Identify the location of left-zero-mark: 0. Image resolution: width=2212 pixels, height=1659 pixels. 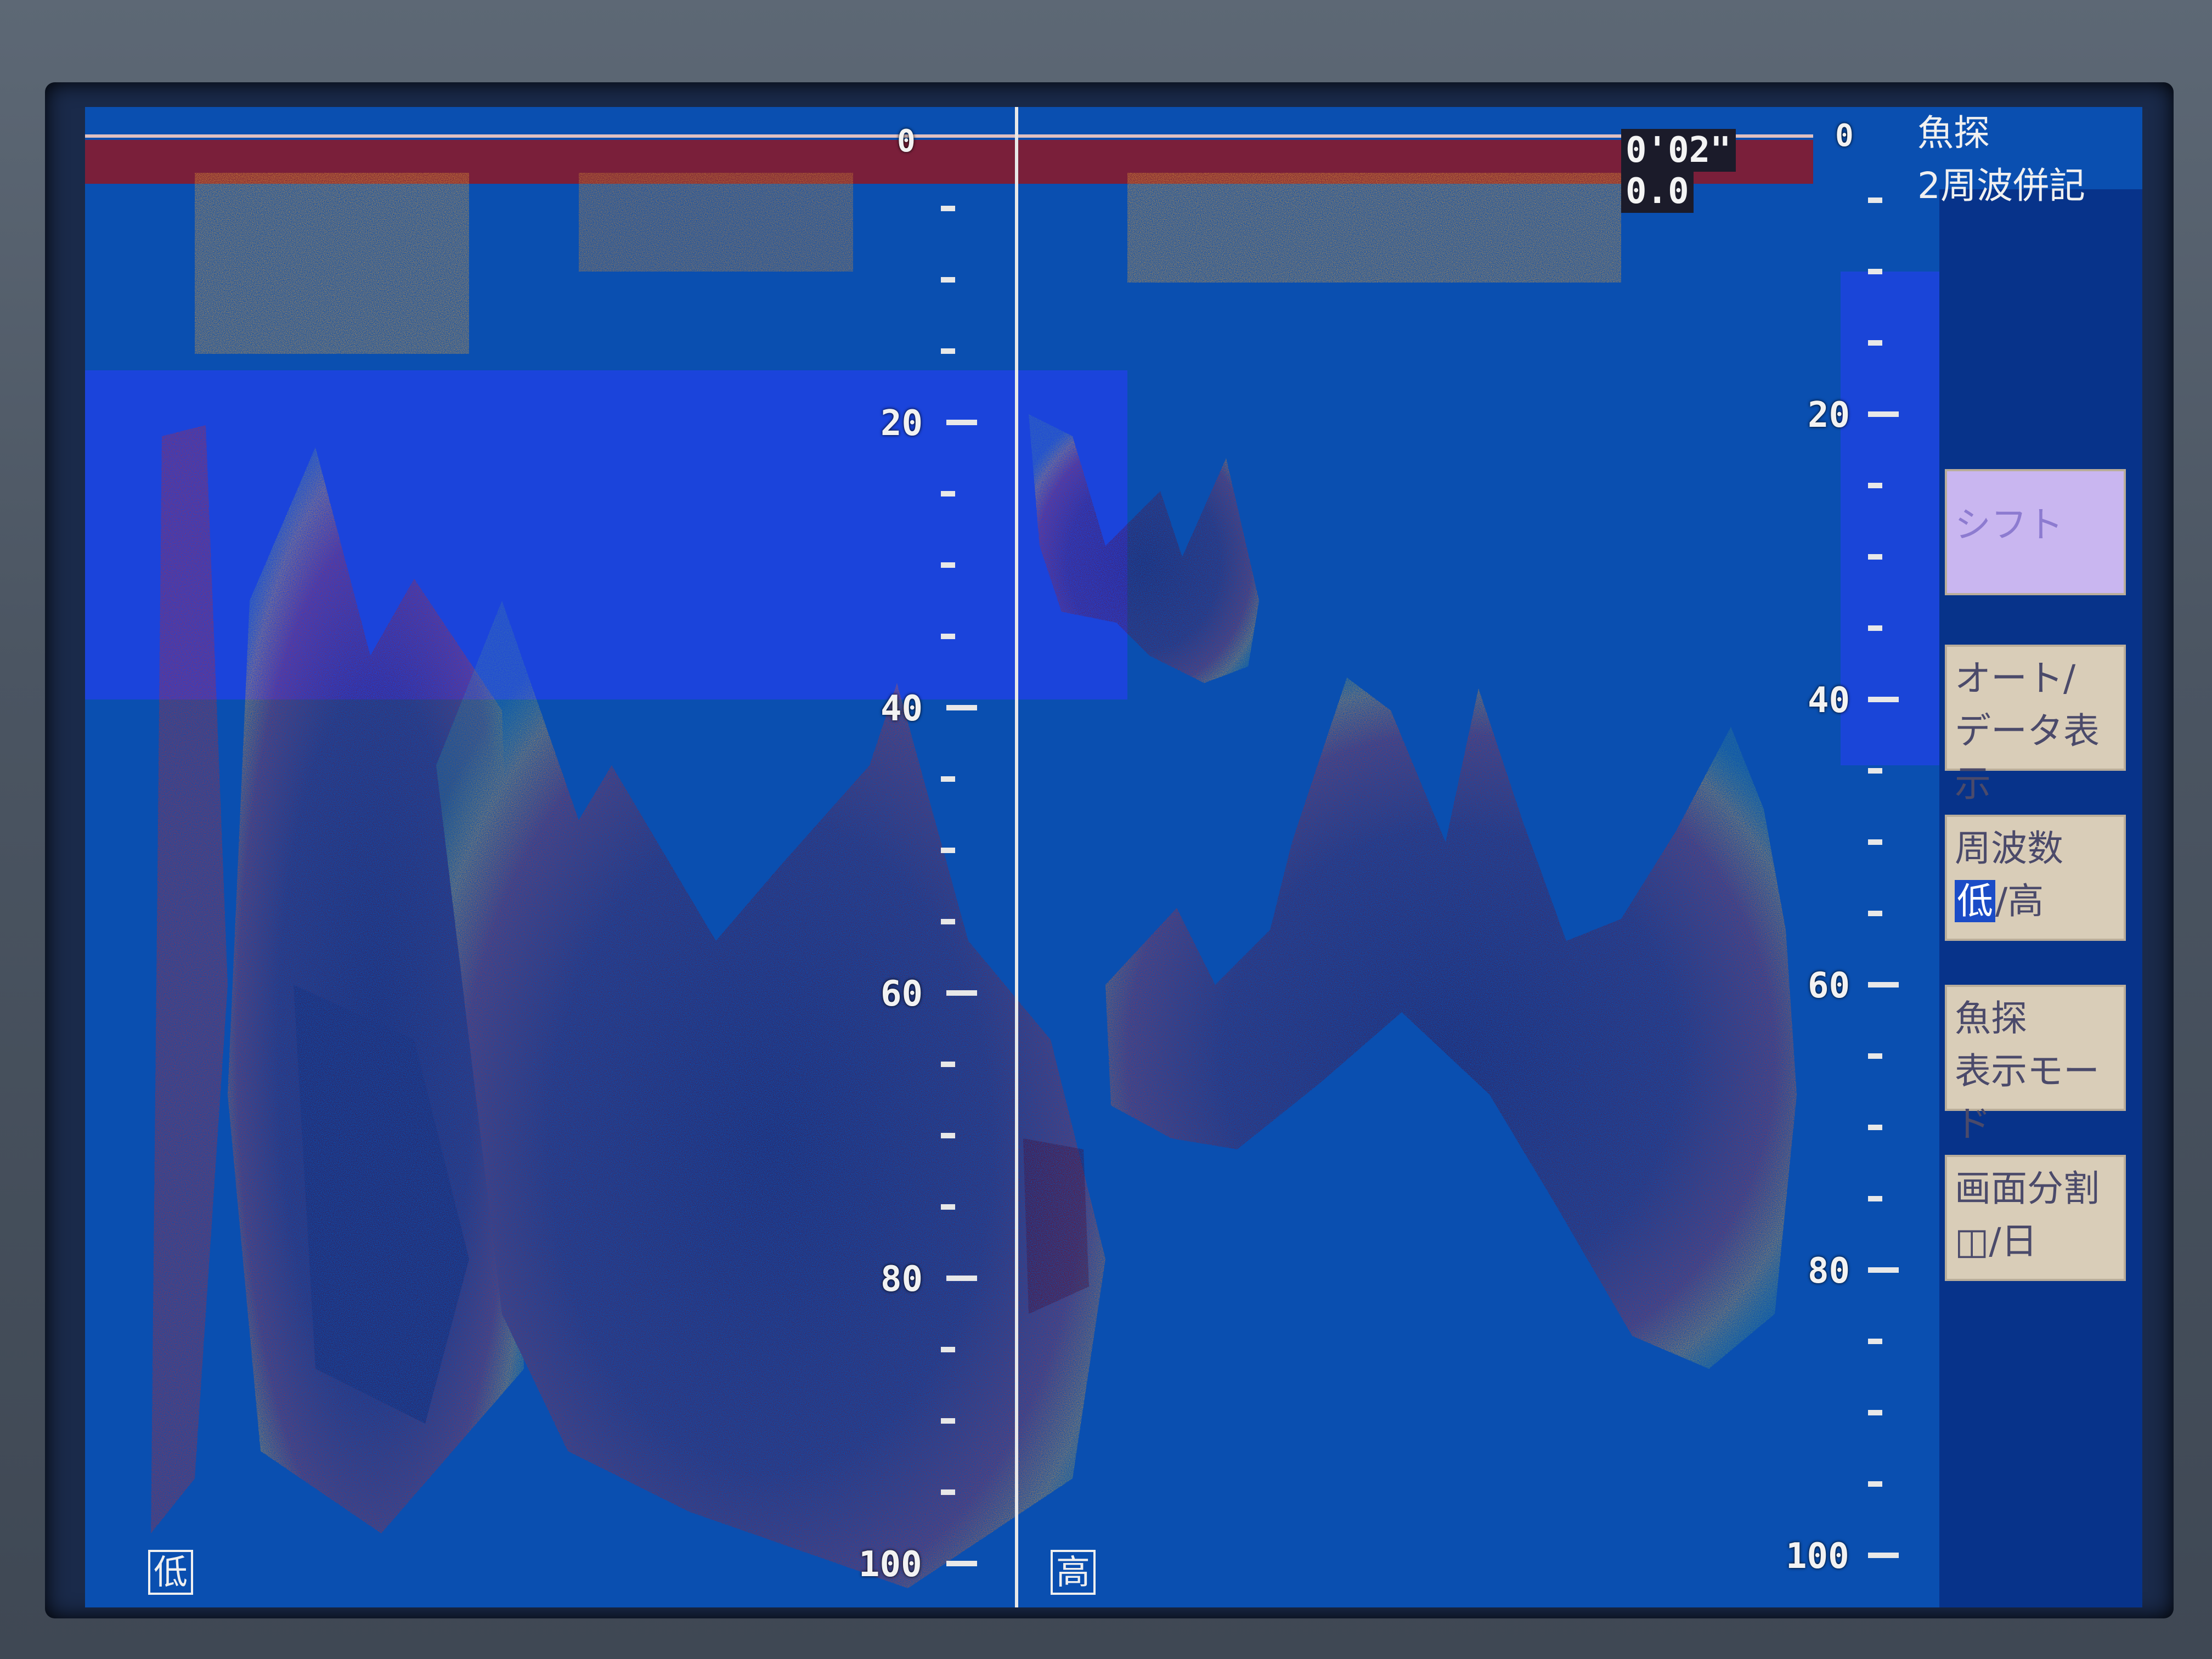
(907, 141).